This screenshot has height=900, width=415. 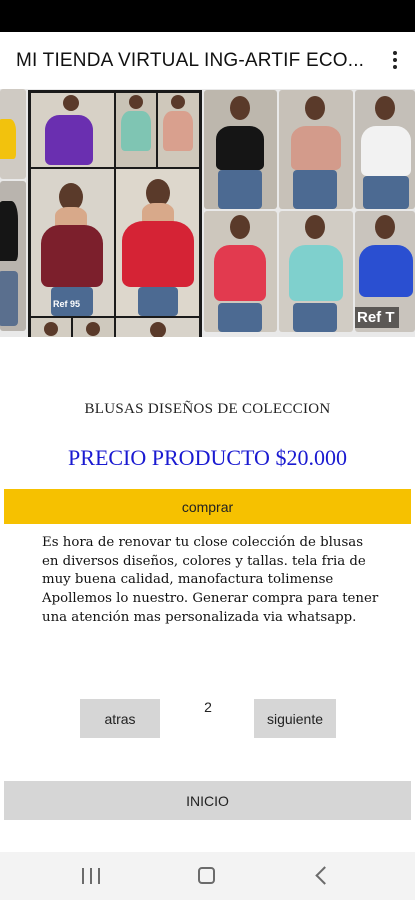 I want to click on product-photo: Ref T, so click(x=385, y=271).